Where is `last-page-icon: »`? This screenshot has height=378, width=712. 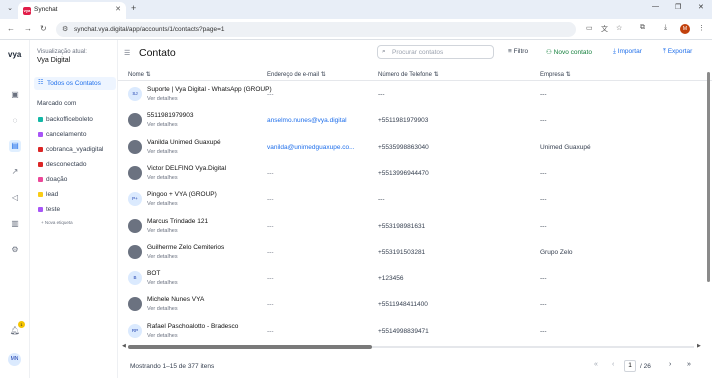
last-page-icon: » is located at coordinates (689, 364).